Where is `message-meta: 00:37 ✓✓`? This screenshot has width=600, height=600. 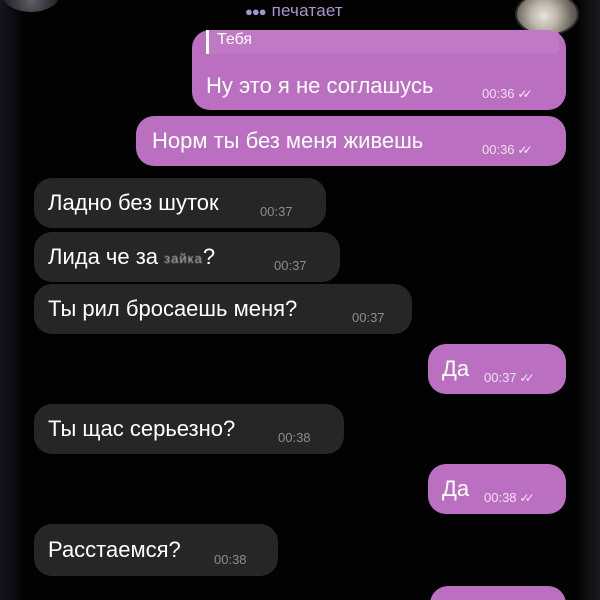
message-meta: 00:37 ✓✓ is located at coordinates (509, 377).